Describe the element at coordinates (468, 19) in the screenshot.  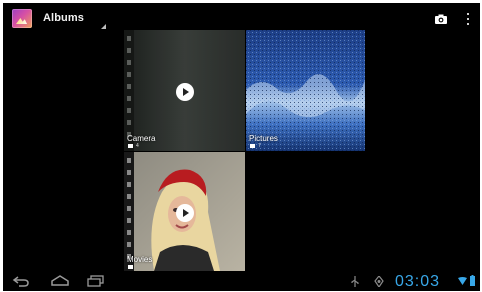
I see `overflow-menu-icon` at that location.